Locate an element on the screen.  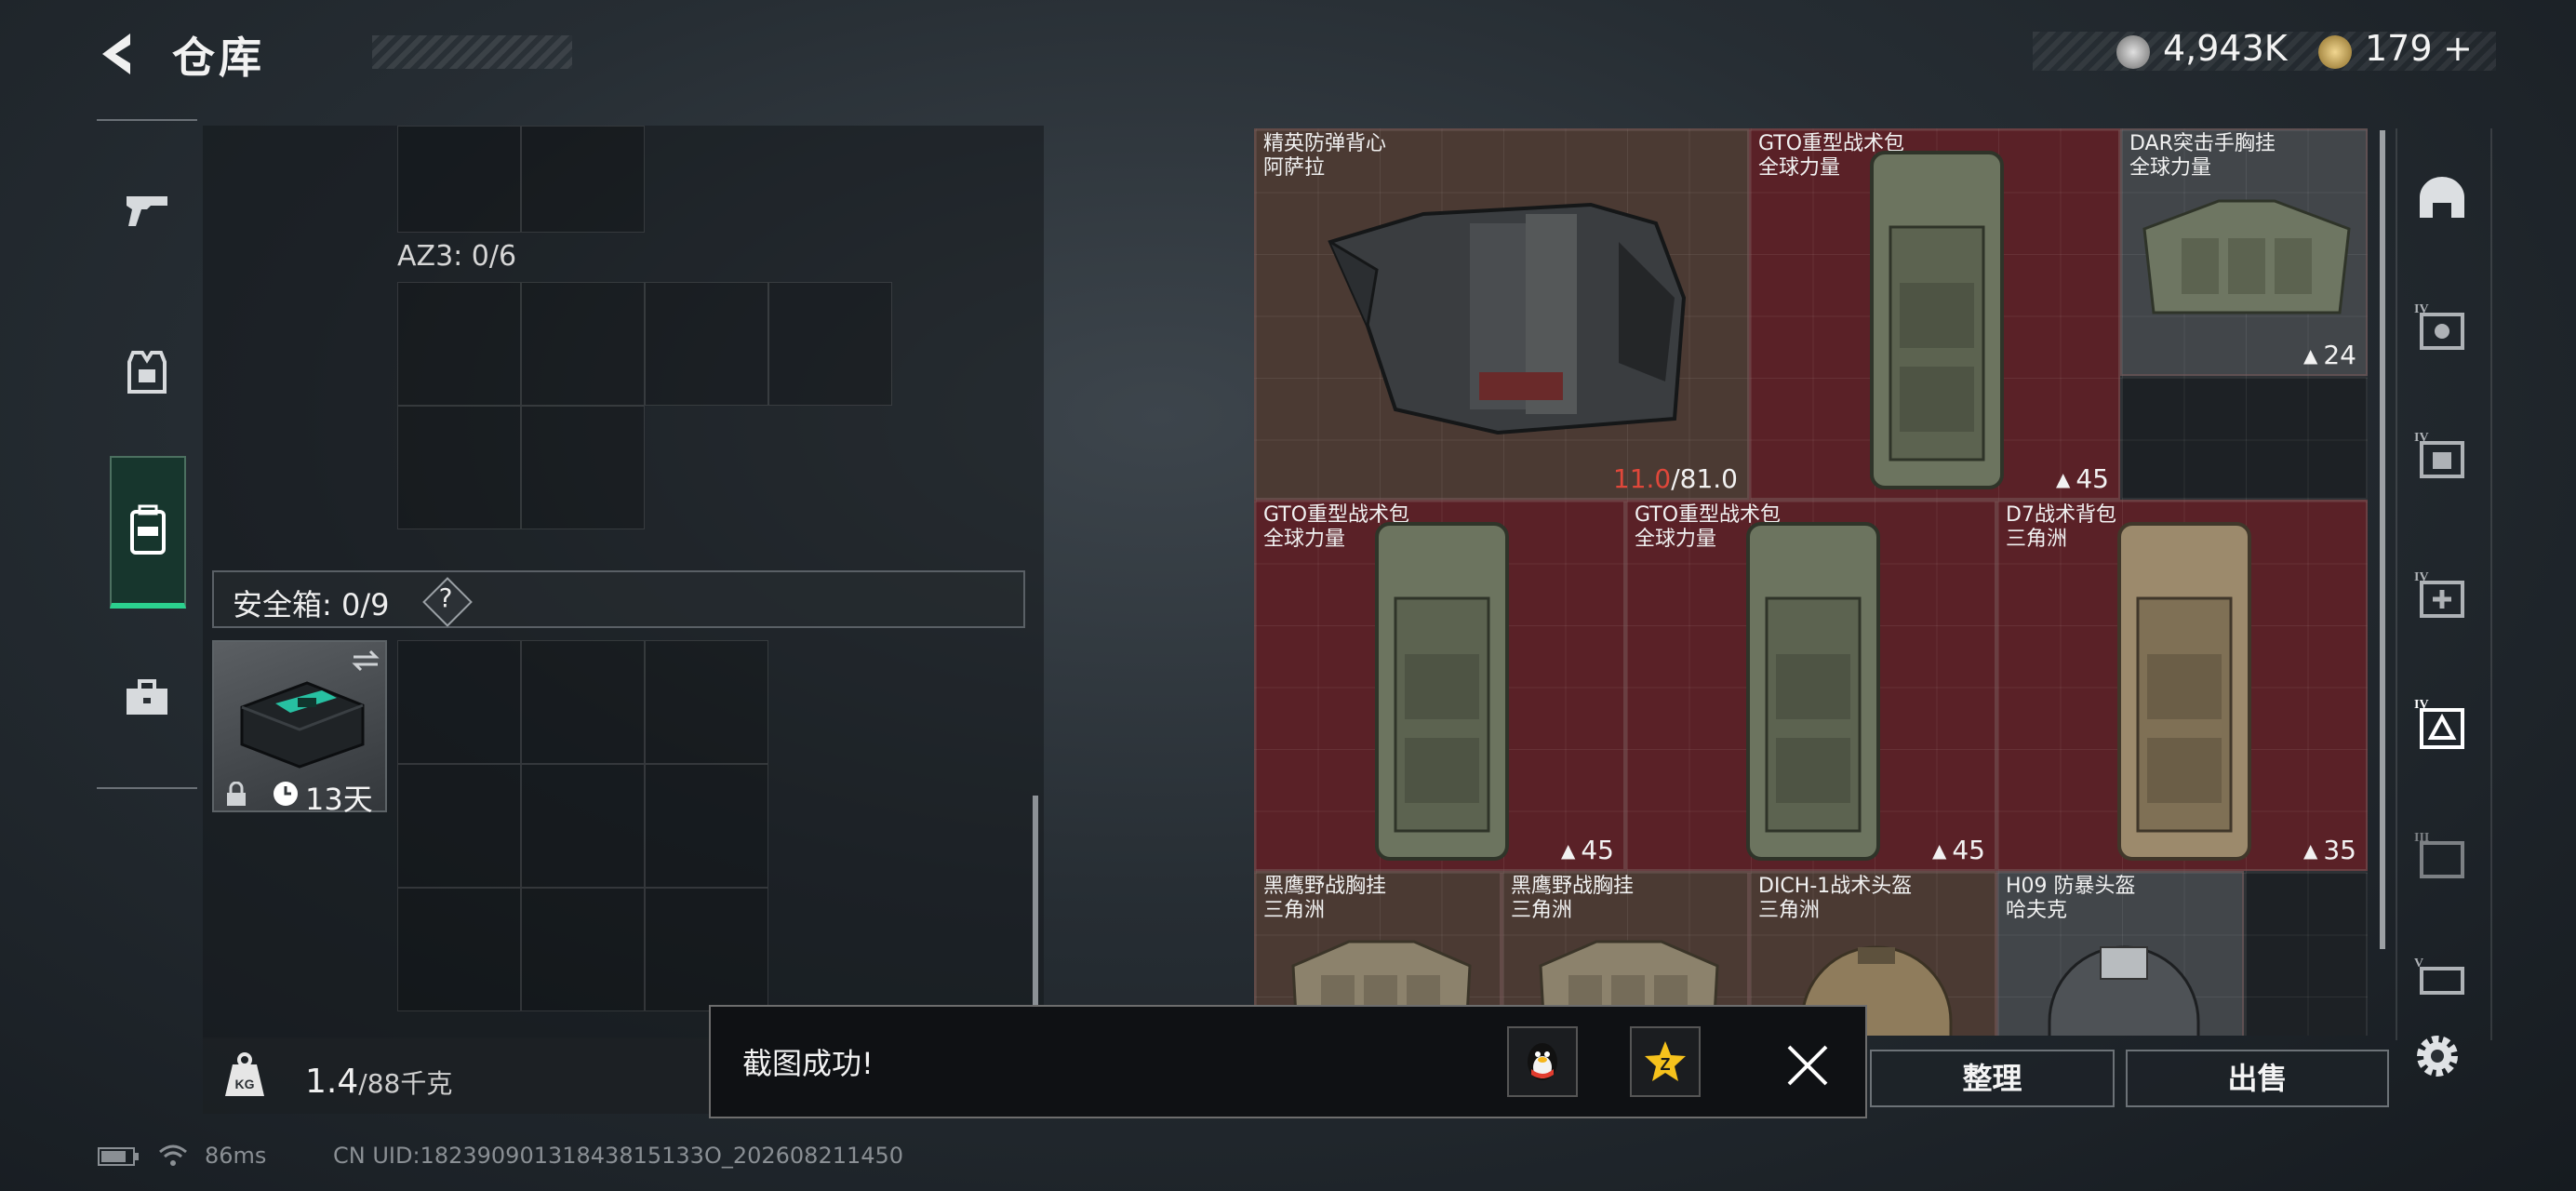
chest-rig-image is located at coordinates (2246, 256).